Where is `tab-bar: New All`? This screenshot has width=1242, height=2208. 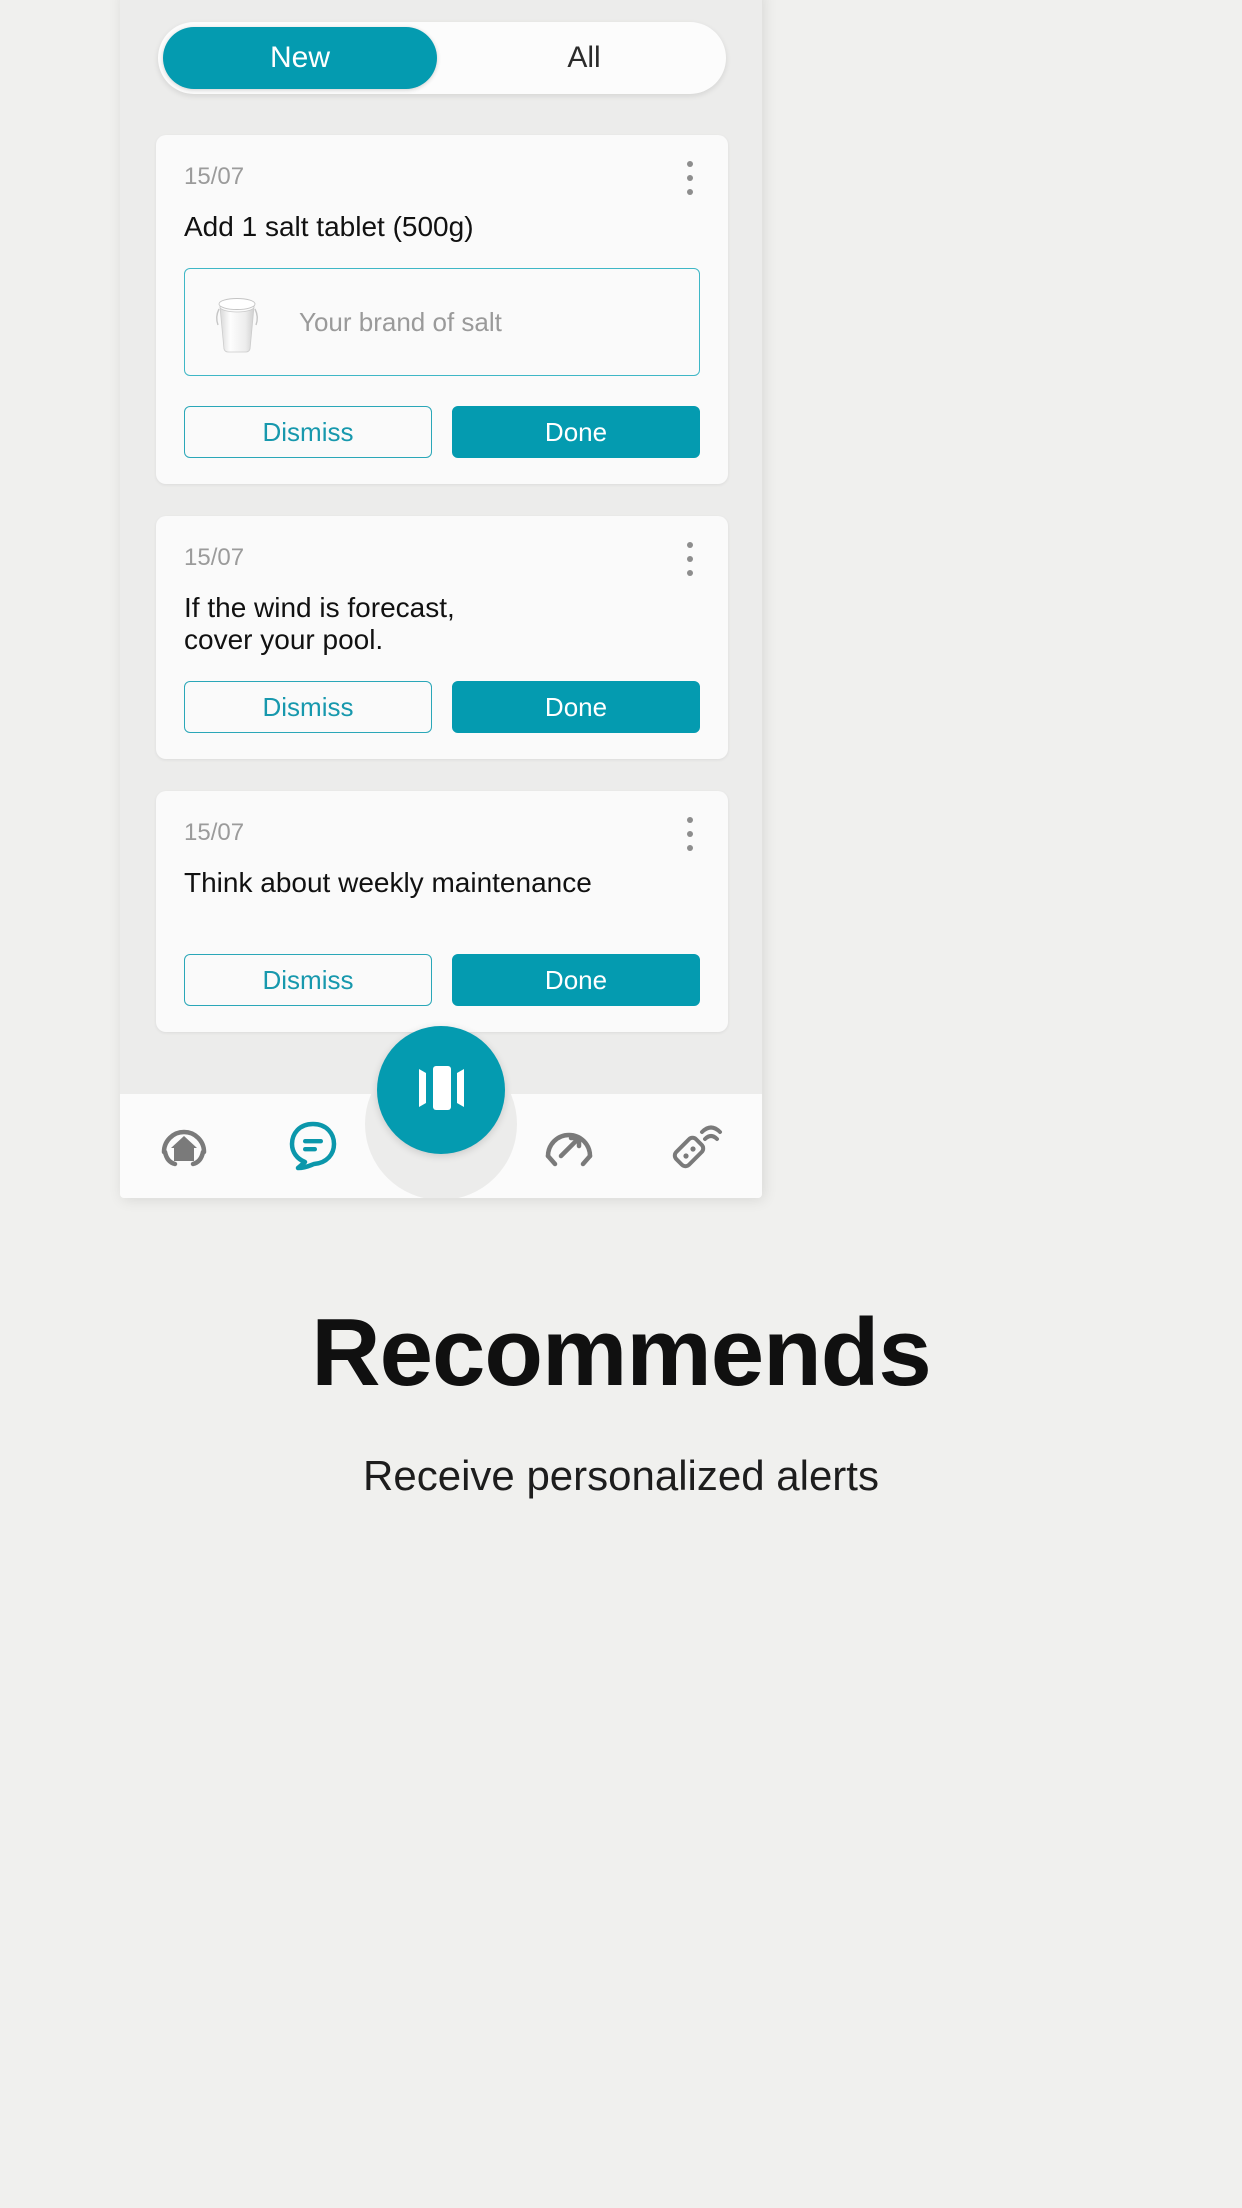 tab-bar: New All is located at coordinates (442, 58).